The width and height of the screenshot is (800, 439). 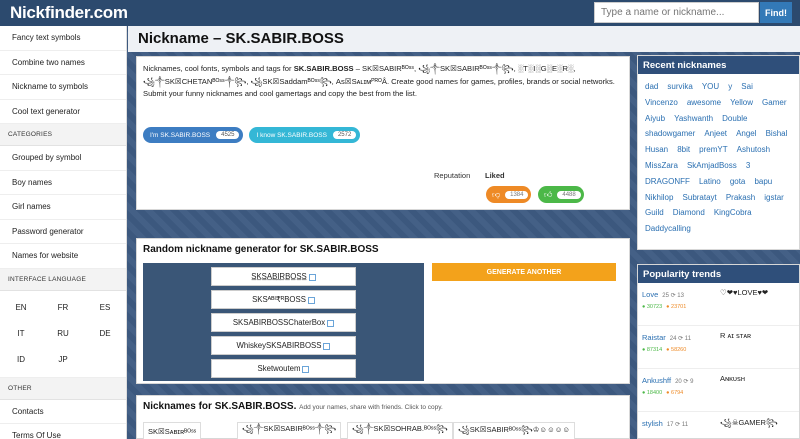 What do you see at coordinates (776, 12) in the screenshot?
I see `find-button: Find!` at bounding box center [776, 12].